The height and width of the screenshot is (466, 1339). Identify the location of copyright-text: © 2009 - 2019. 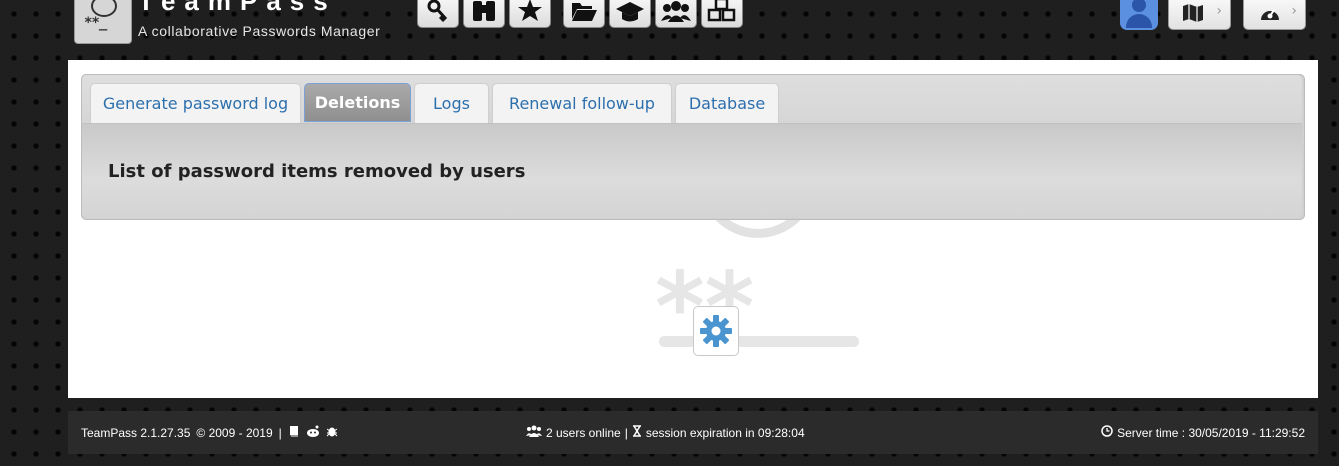
(234, 432).